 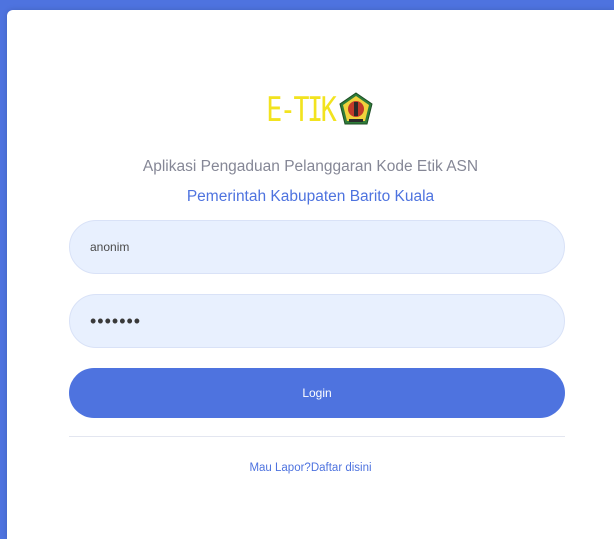 I want to click on divider, so click(x=317, y=436).